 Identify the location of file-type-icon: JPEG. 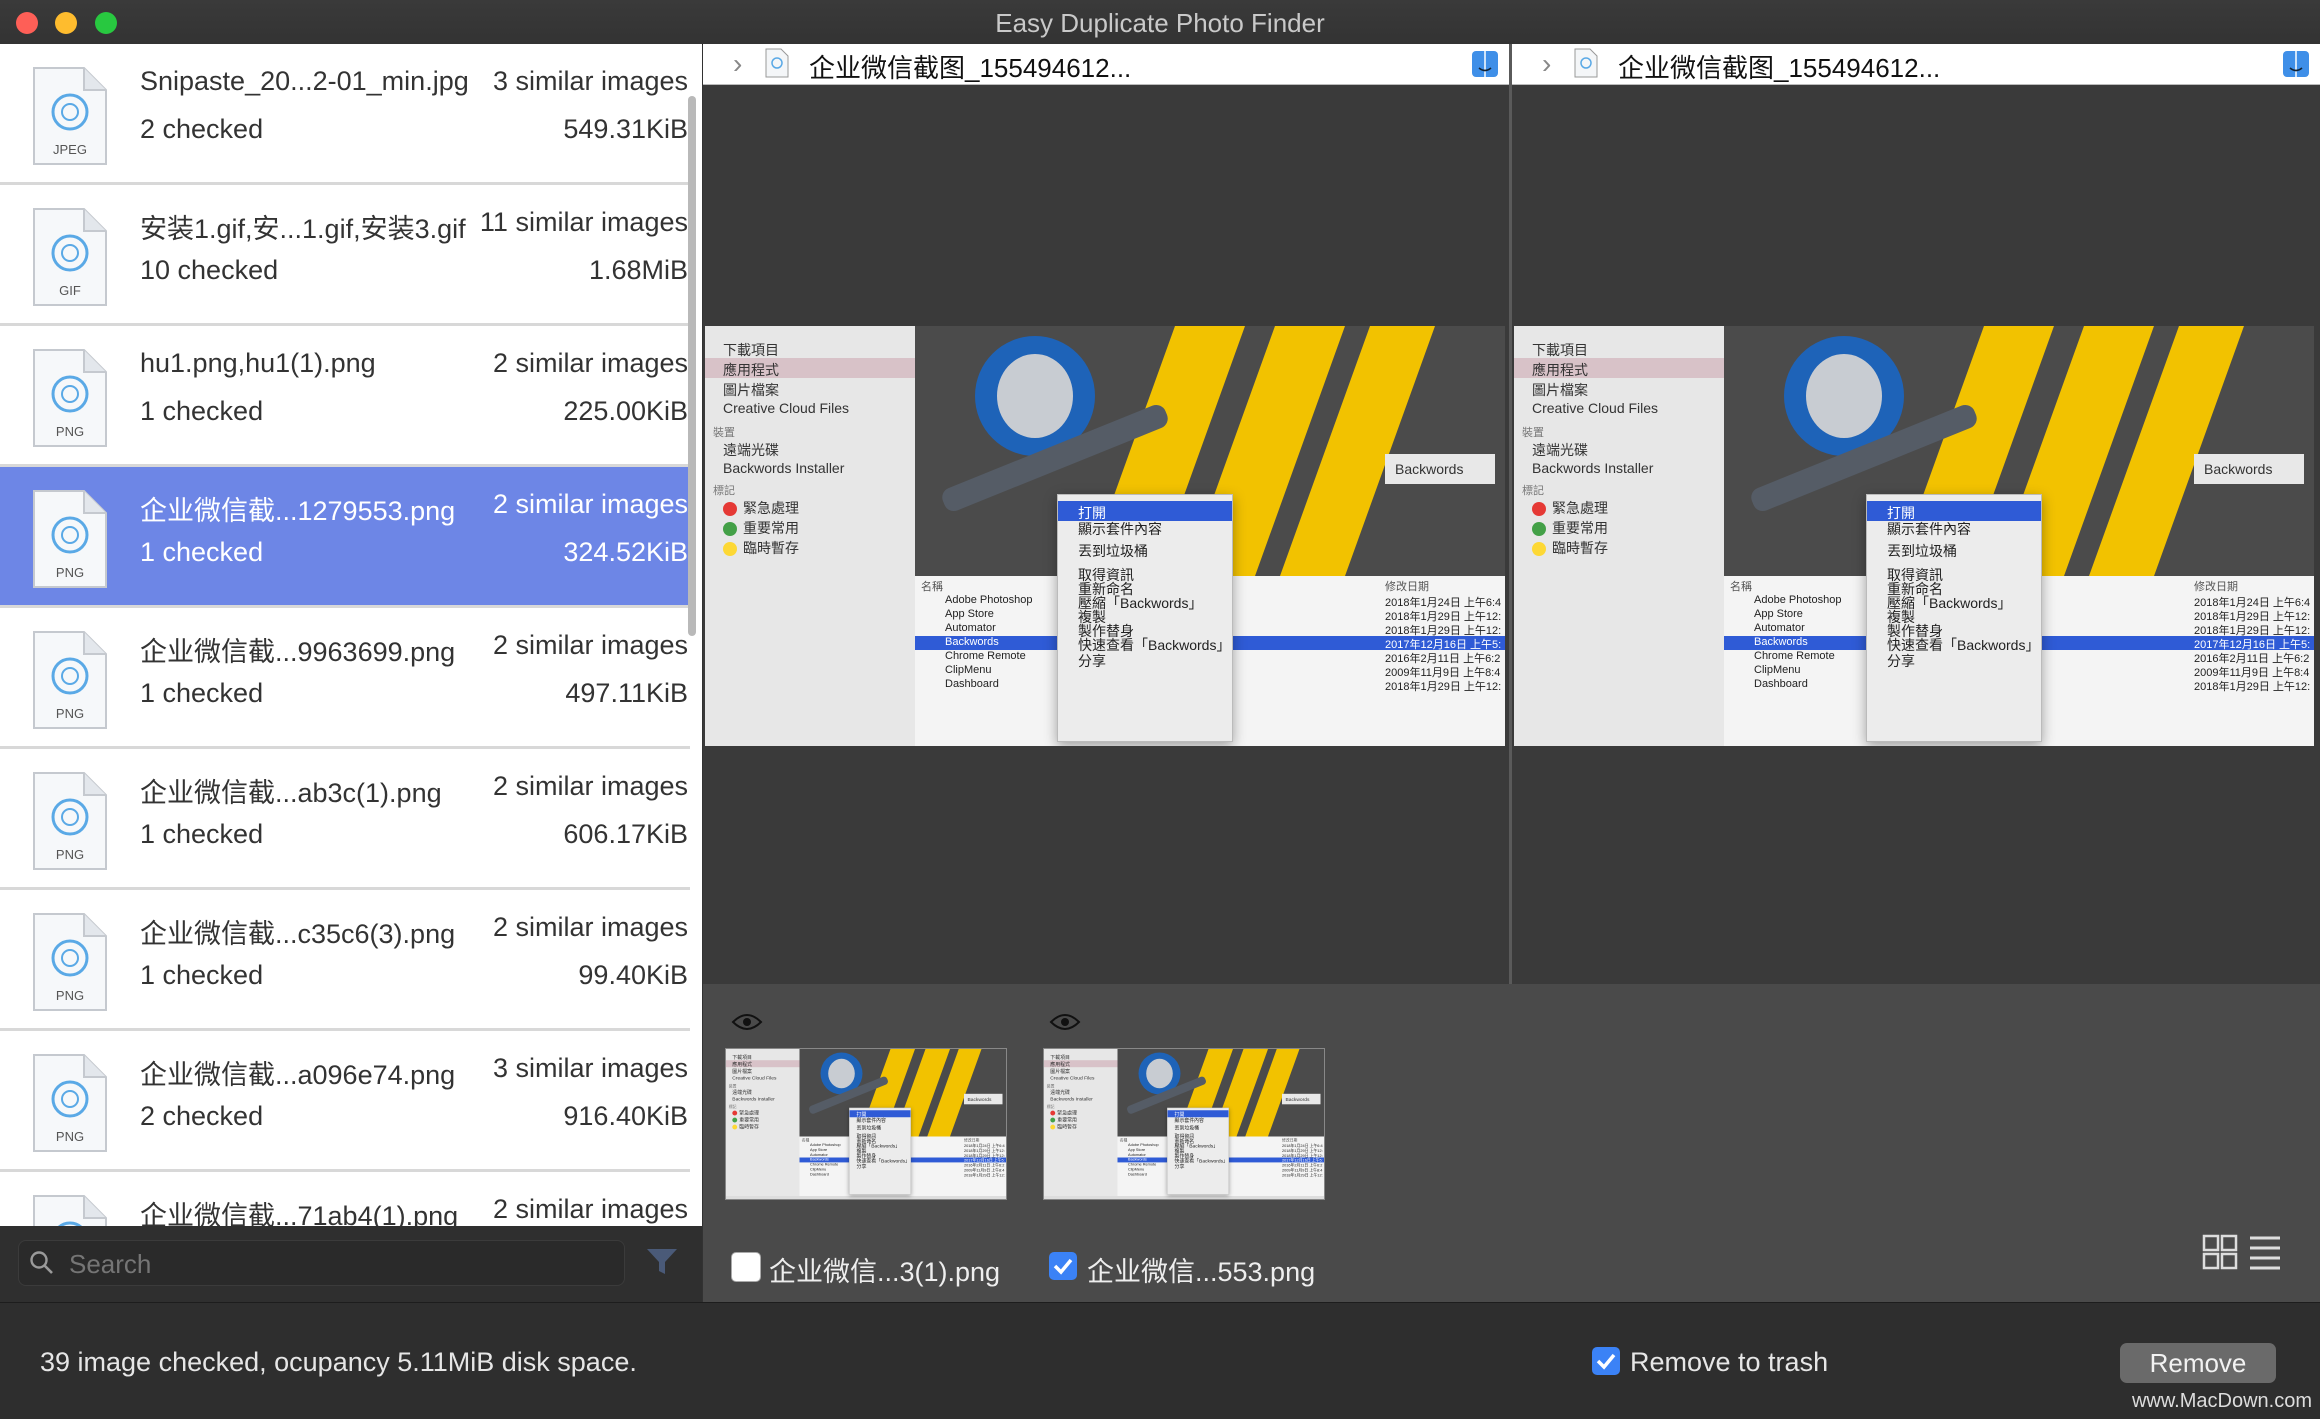
(69, 116).